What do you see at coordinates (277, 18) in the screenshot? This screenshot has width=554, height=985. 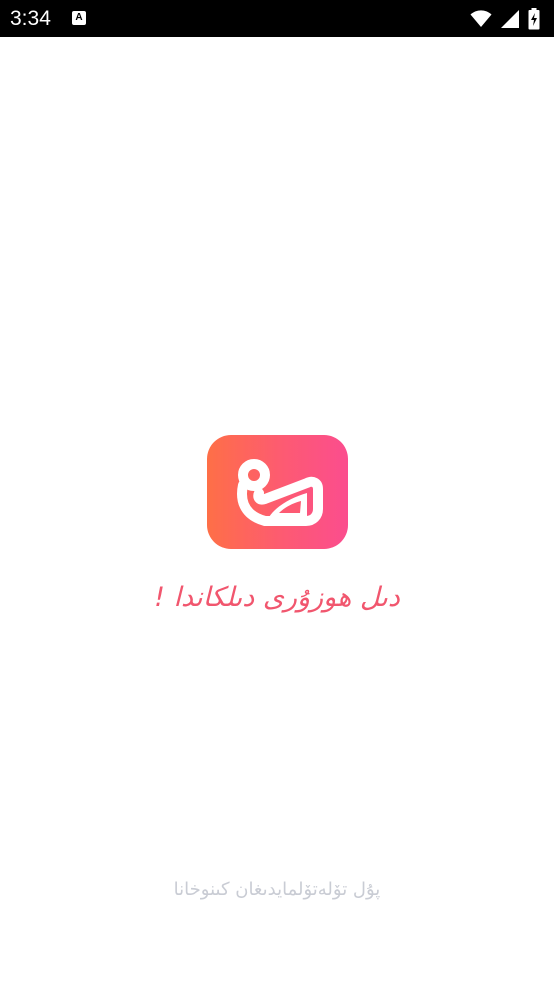 I see `status-bar: 3:34 A` at bounding box center [277, 18].